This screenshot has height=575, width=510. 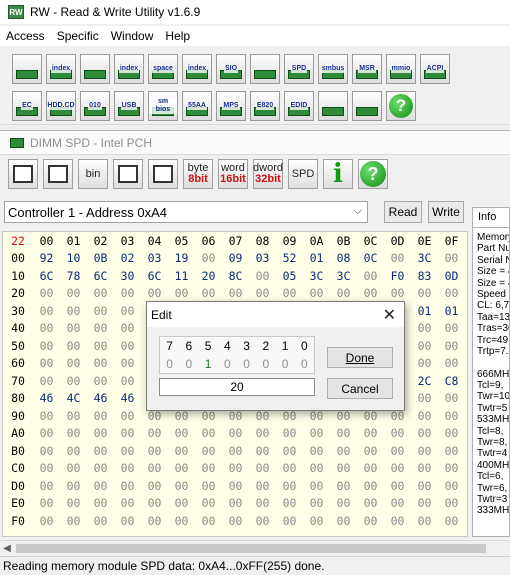 I want to click on hex-cell: C8, so click(x=451, y=381).